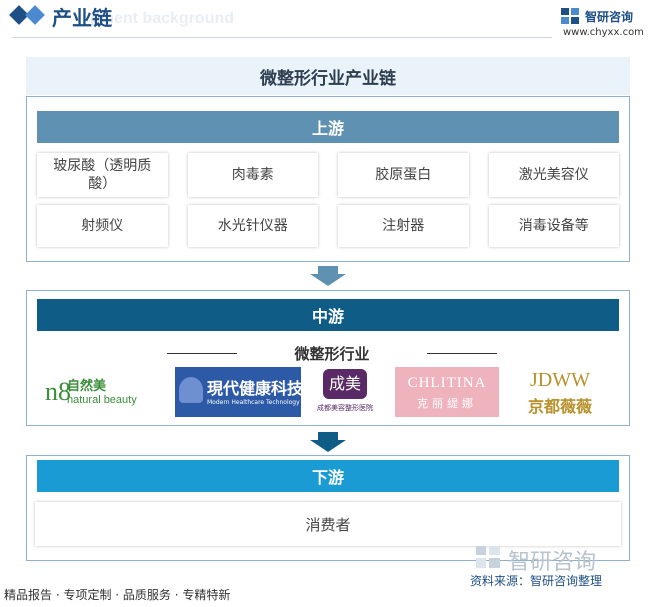 This screenshot has height=607, width=656. What do you see at coordinates (570, 16) in the screenshot?
I see `brand-mark-icon` at bounding box center [570, 16].